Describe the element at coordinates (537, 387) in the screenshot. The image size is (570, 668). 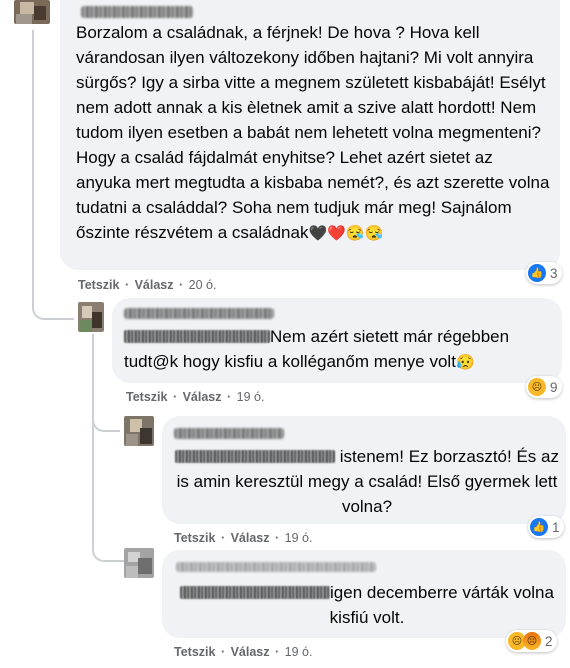
I see `sad-icon: ☹` at that location.